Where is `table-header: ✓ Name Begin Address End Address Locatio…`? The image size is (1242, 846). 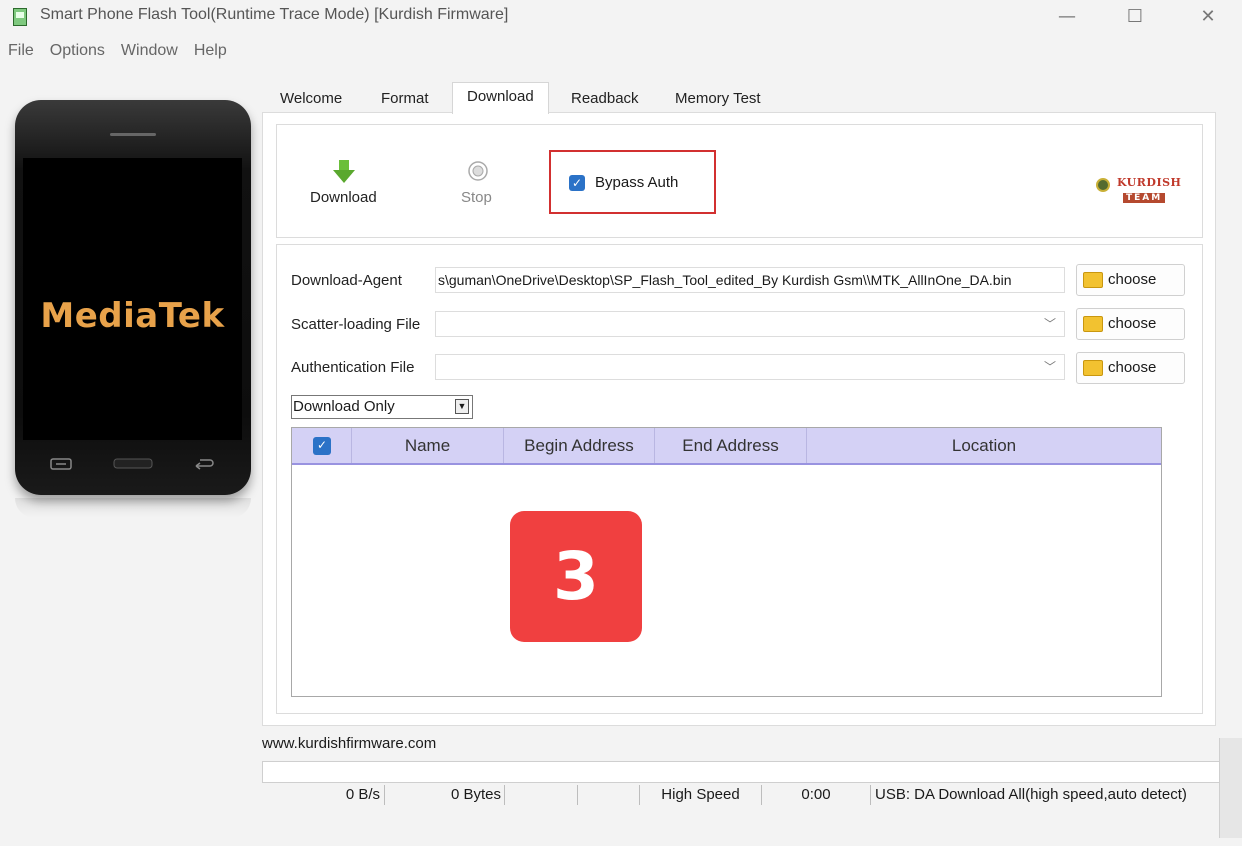 table-header: ✓ Name Begin Address End Address Locatio… is located at coordinates (726, 445).